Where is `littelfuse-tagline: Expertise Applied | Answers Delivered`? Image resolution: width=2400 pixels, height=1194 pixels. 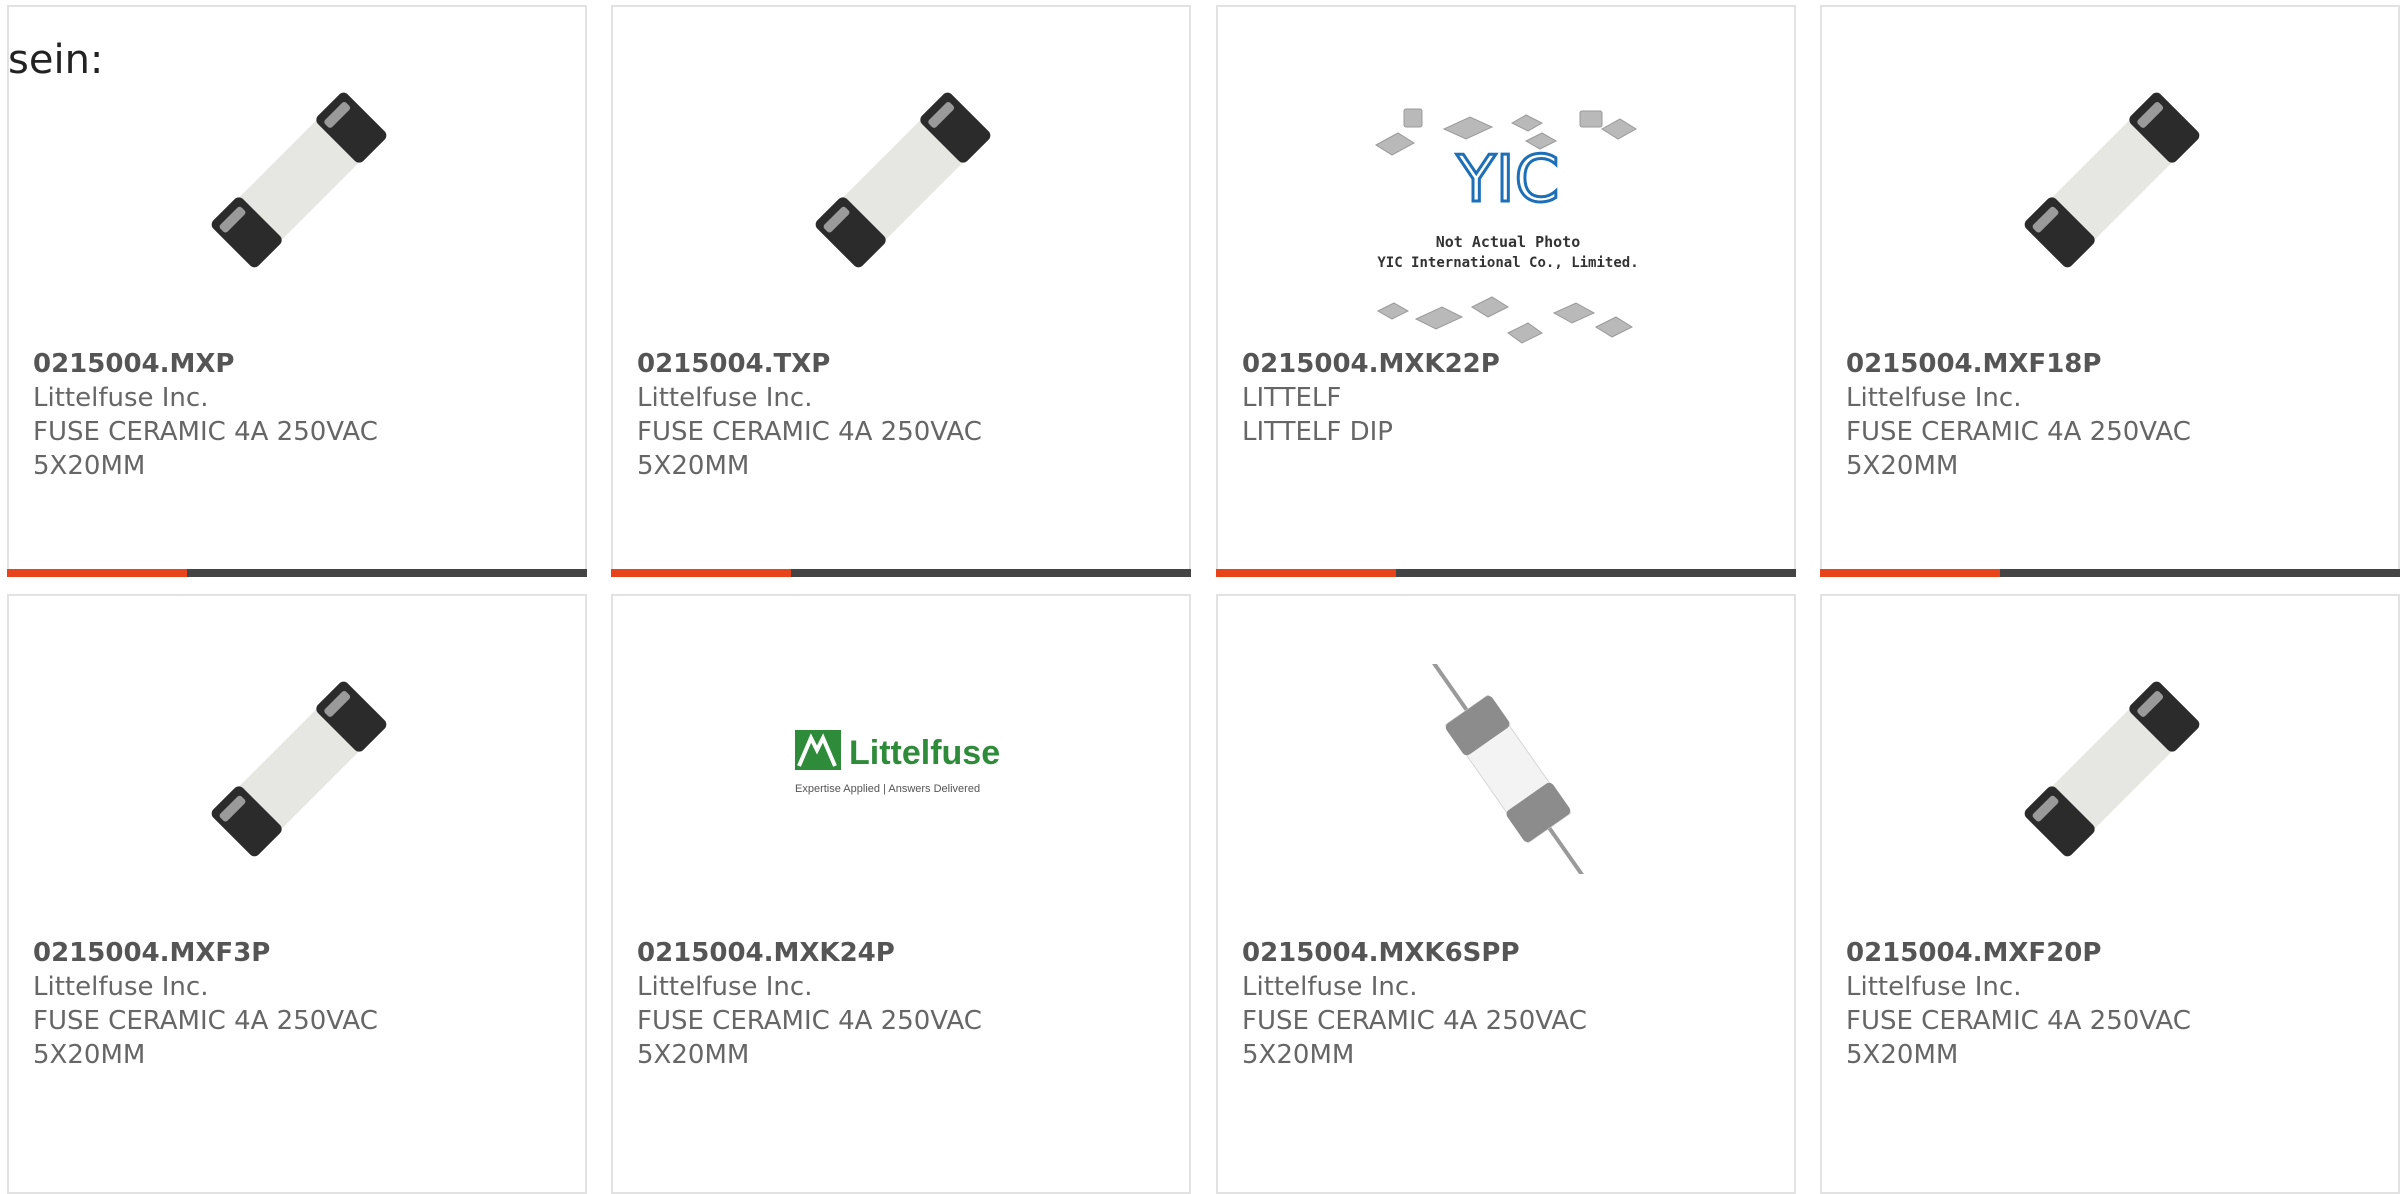 littelfuse-tagline: Expertise Applied | Answers Delivered is located at coordinates (887, 789).